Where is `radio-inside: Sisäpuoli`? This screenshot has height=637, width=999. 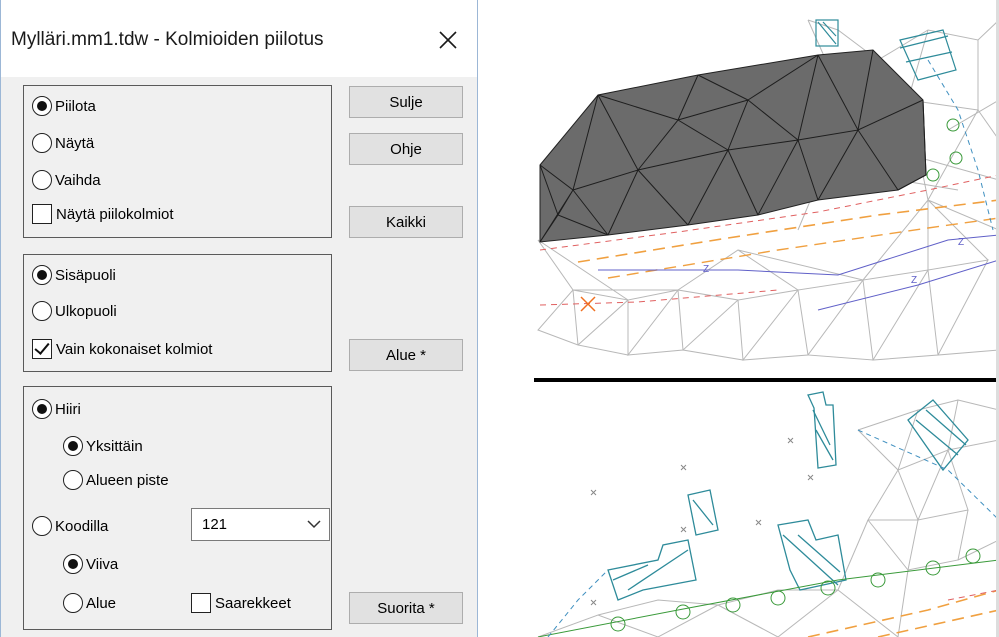
radio-inside: Sisäpuoli is located at coordinates (74, 275).